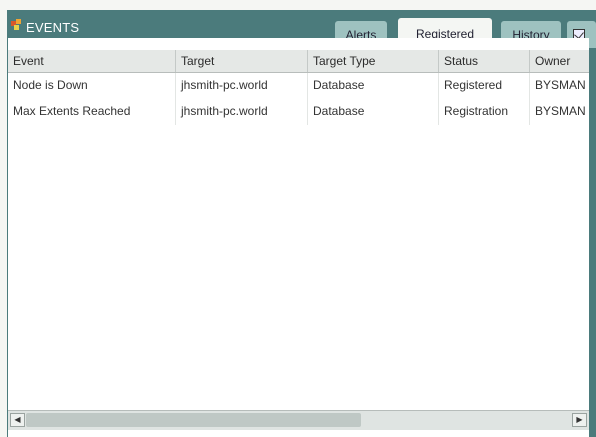 This screenshot has height=437, width=596. I want to click on events-flag-icon, so click(16, 24).